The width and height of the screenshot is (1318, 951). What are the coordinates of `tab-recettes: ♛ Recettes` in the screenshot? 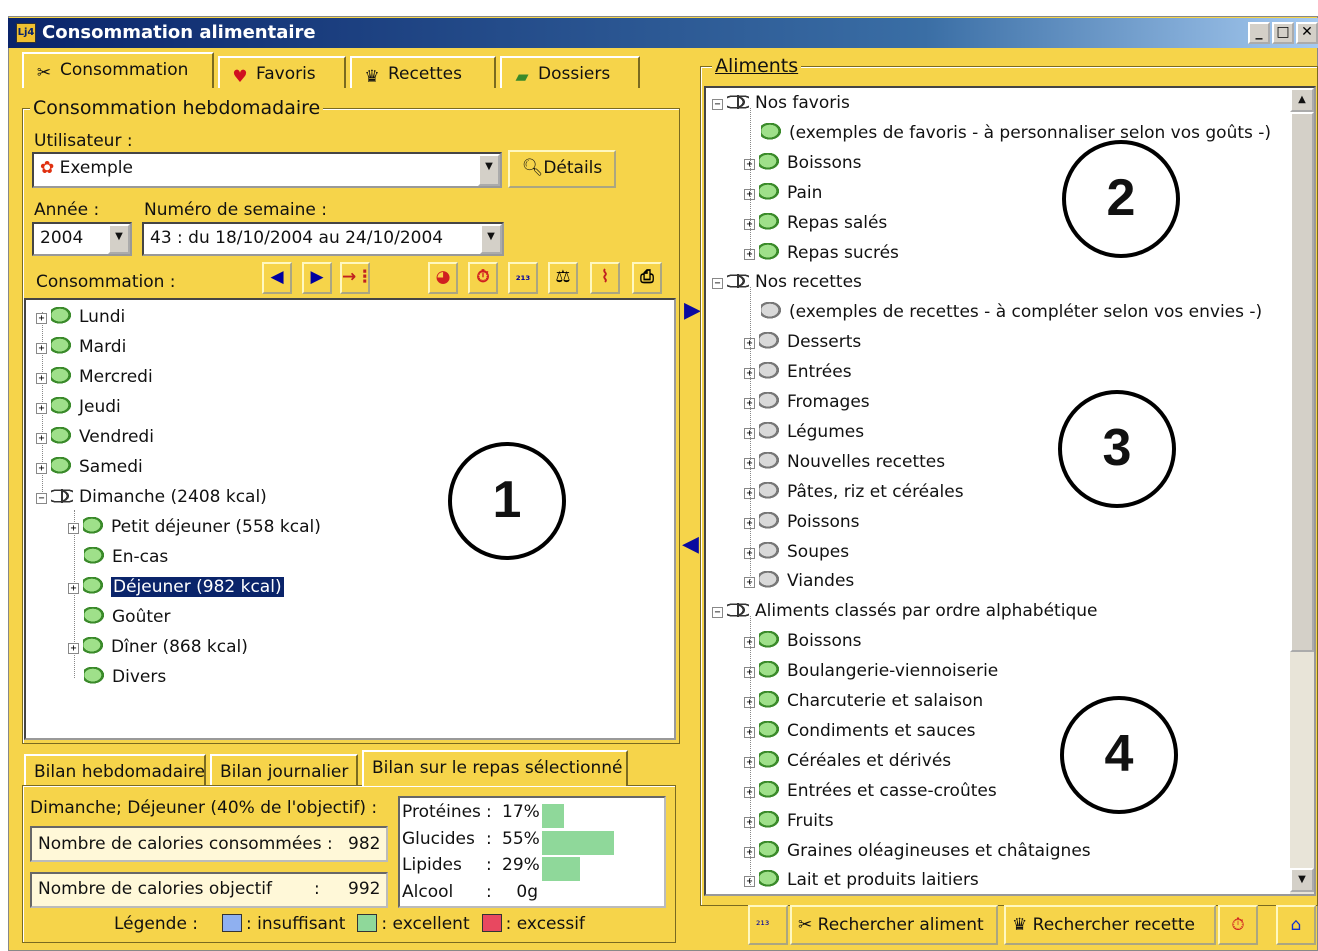 It's located at (423, 72).